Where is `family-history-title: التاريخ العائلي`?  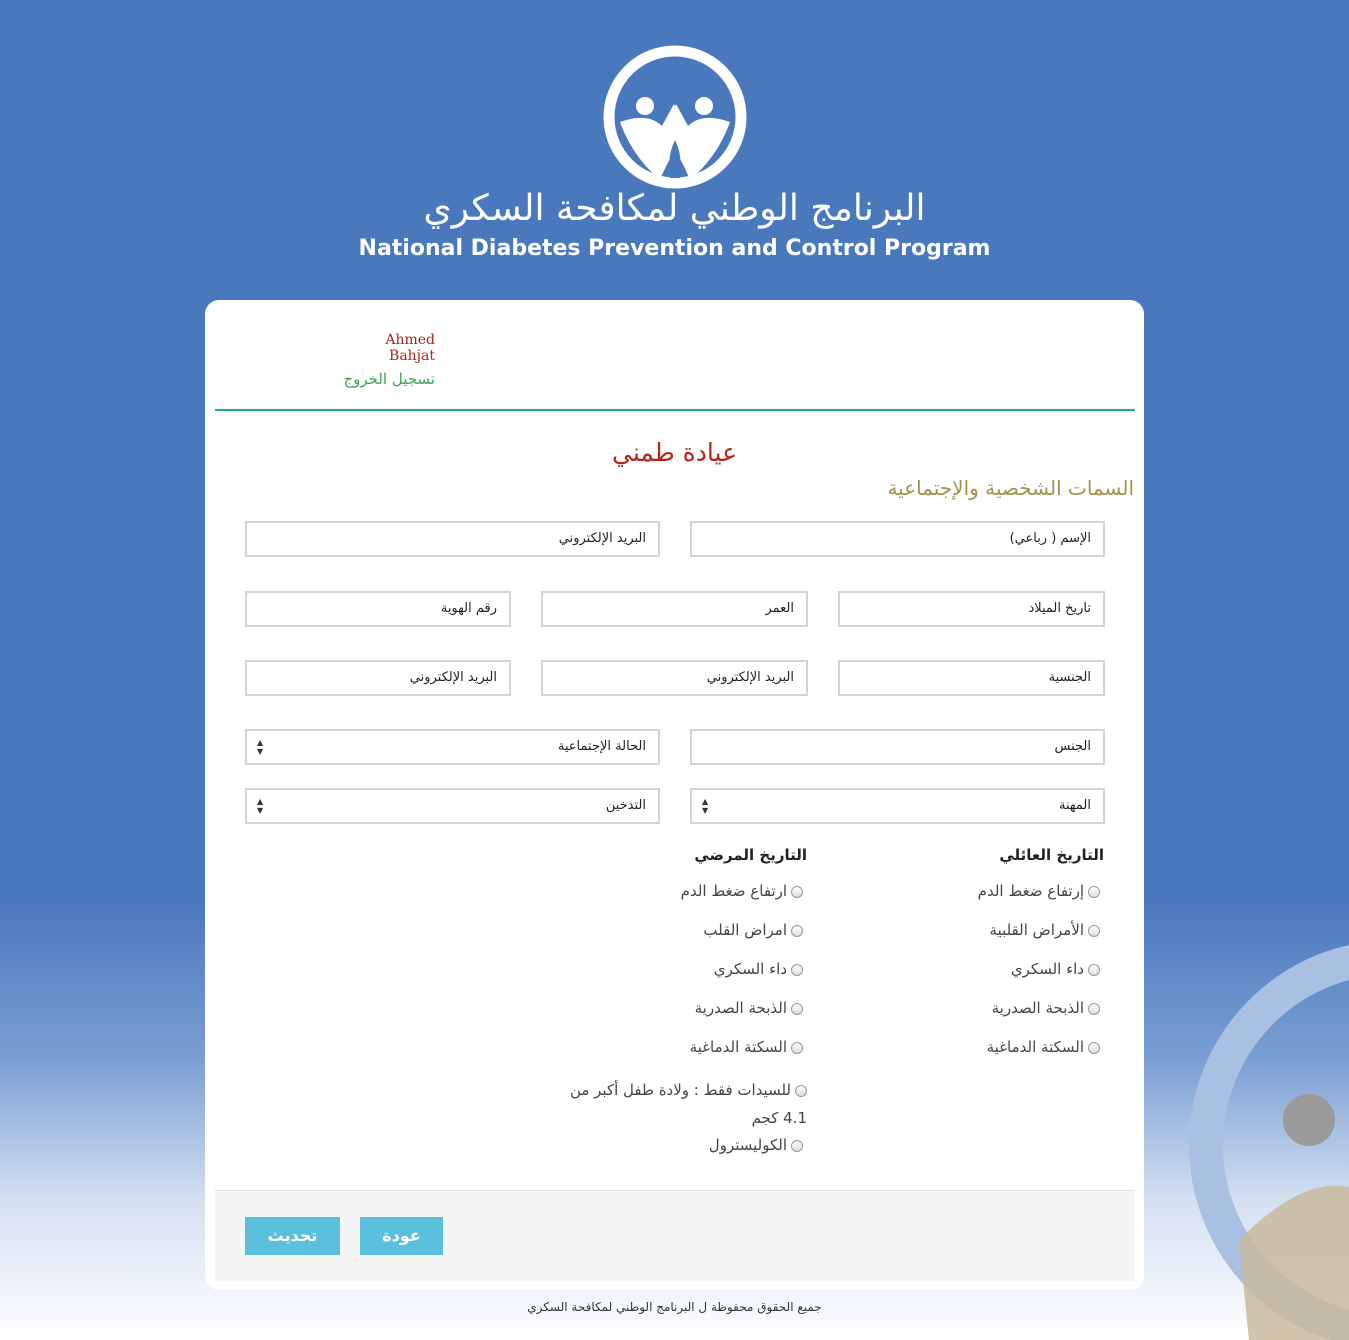 family-history-title: التاريخ العائلي is located at coordinates (1051, 855).